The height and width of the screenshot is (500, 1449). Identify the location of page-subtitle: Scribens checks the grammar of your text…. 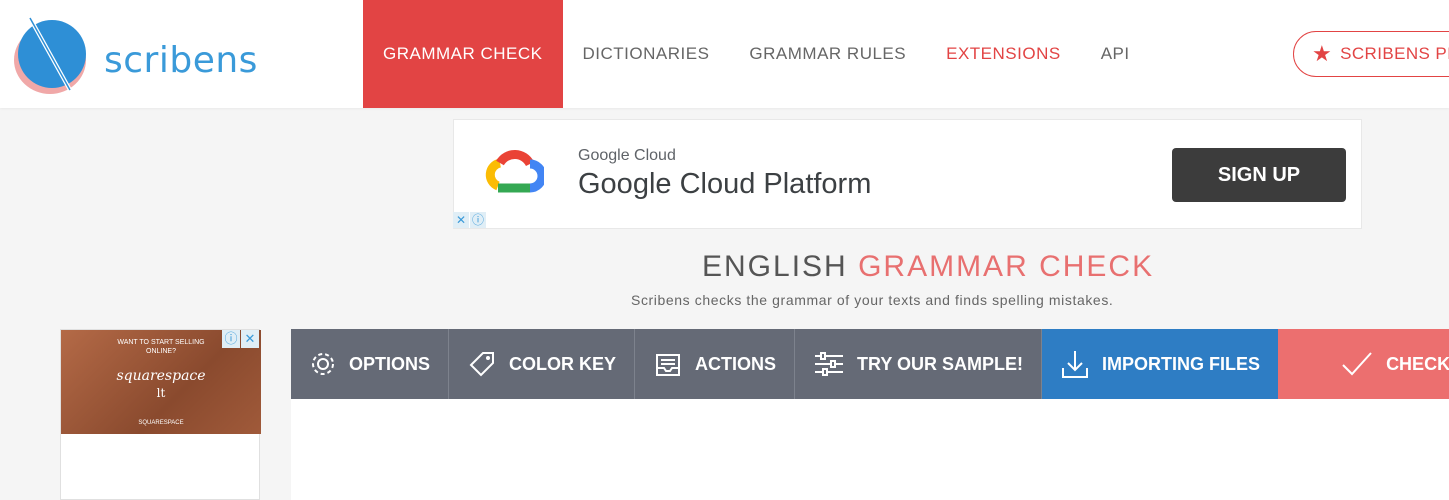
(872, 300).